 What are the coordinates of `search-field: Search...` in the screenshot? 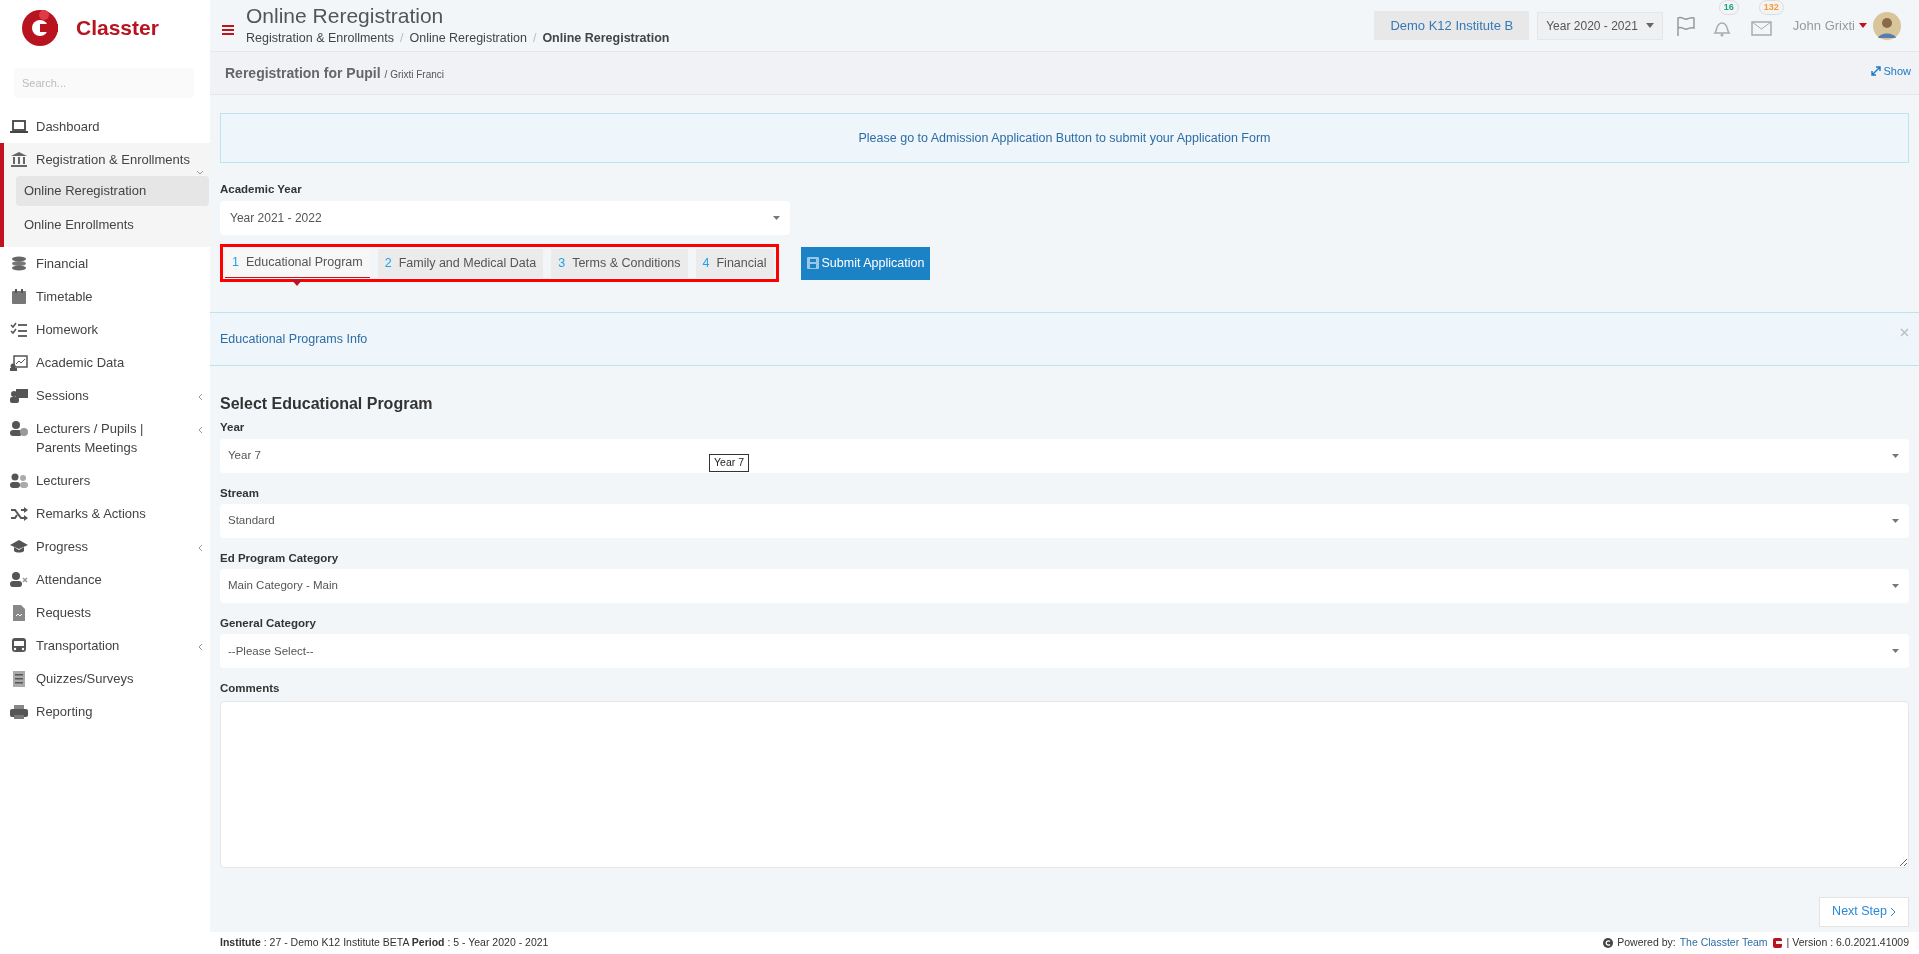 It's located at (104, 83).